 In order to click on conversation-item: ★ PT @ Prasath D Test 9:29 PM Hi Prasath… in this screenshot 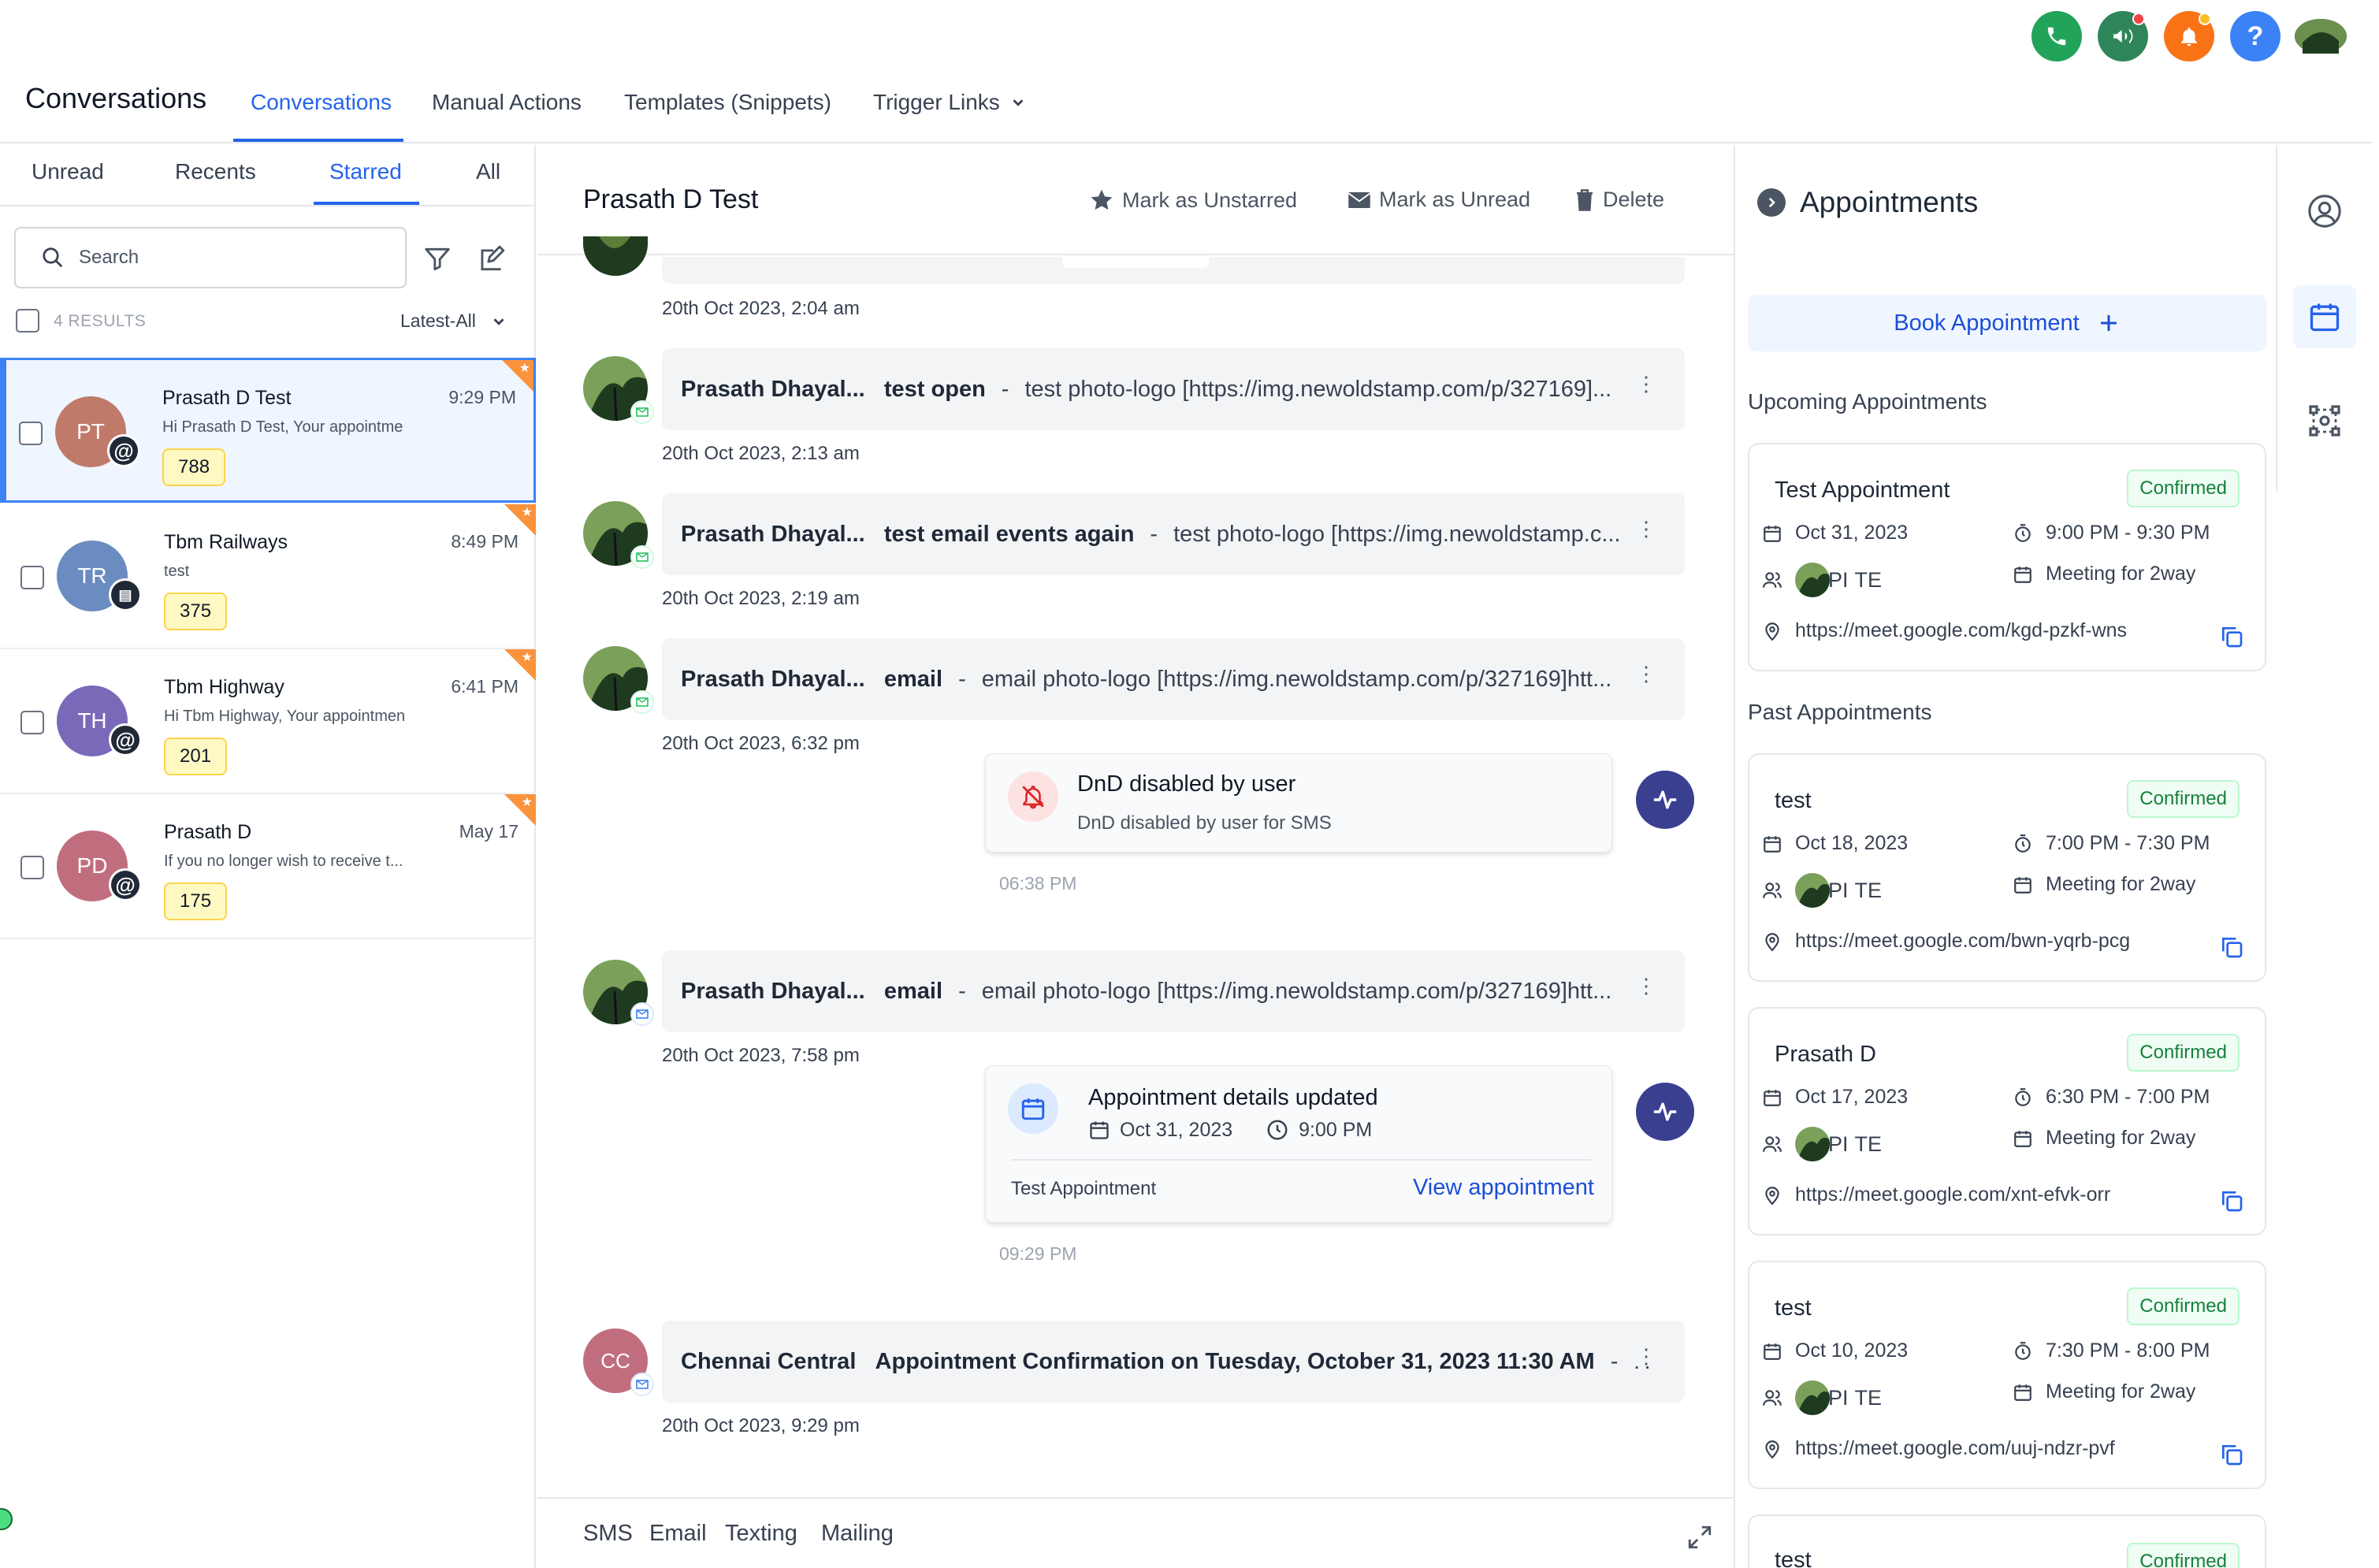, I will do `click(268, 431)`.